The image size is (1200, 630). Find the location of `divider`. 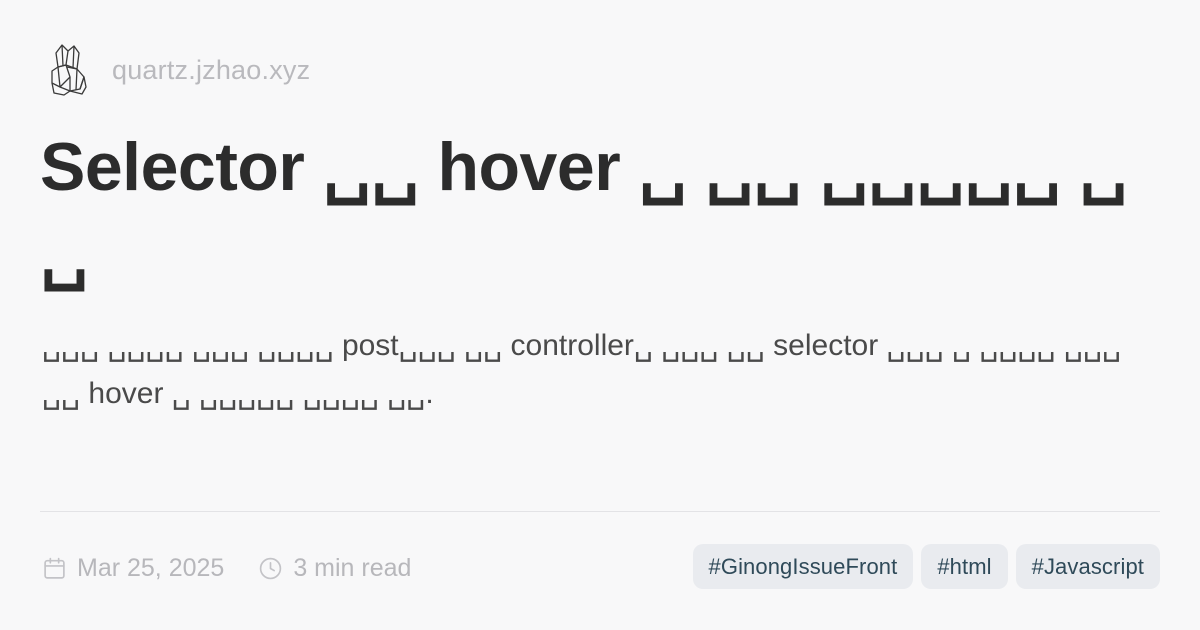

divider is located at coordinates (600, 511).